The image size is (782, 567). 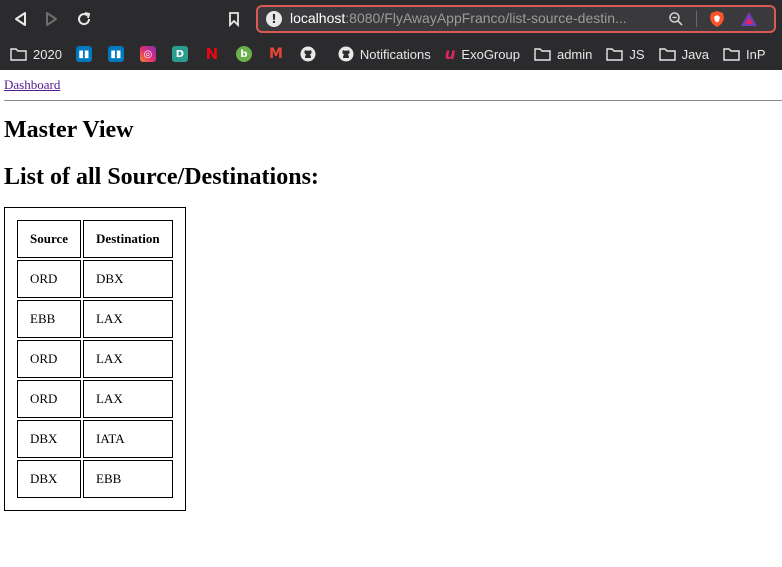 I want to click on d-app-icon: D, so click(x=179, y=54).